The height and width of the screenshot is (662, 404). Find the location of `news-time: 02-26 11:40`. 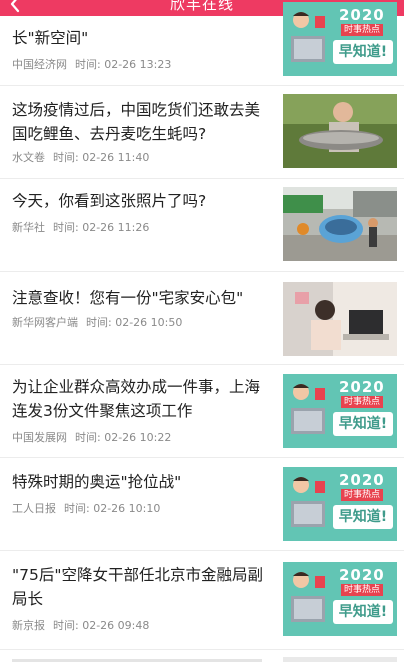

news-time: 02-26 11:40 is located at coordinates (116, 157).